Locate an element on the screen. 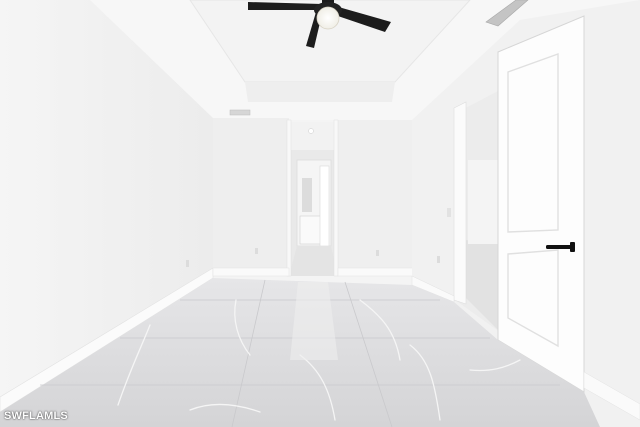 The width and height of the screenshot is (640, 427). open-door is located at coordinates (541, 204).